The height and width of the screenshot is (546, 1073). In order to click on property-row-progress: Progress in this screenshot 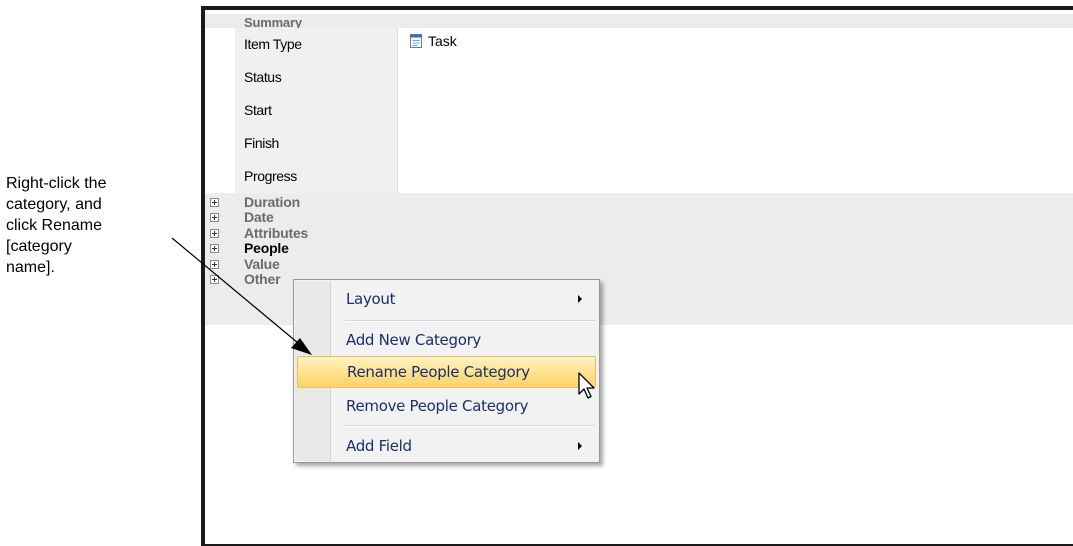, I will do `click(639, 176)`.